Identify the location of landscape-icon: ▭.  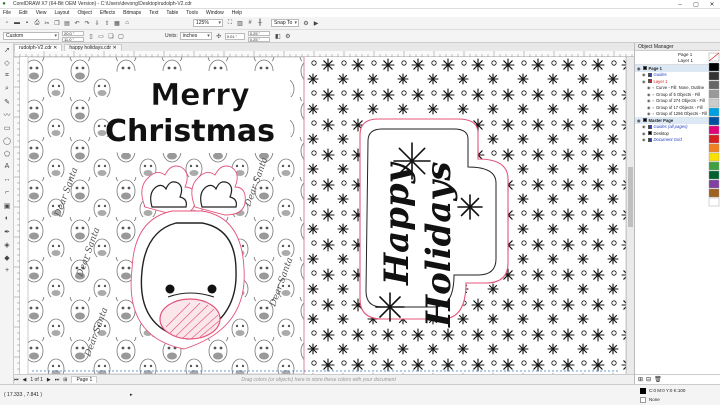
(101, 36).